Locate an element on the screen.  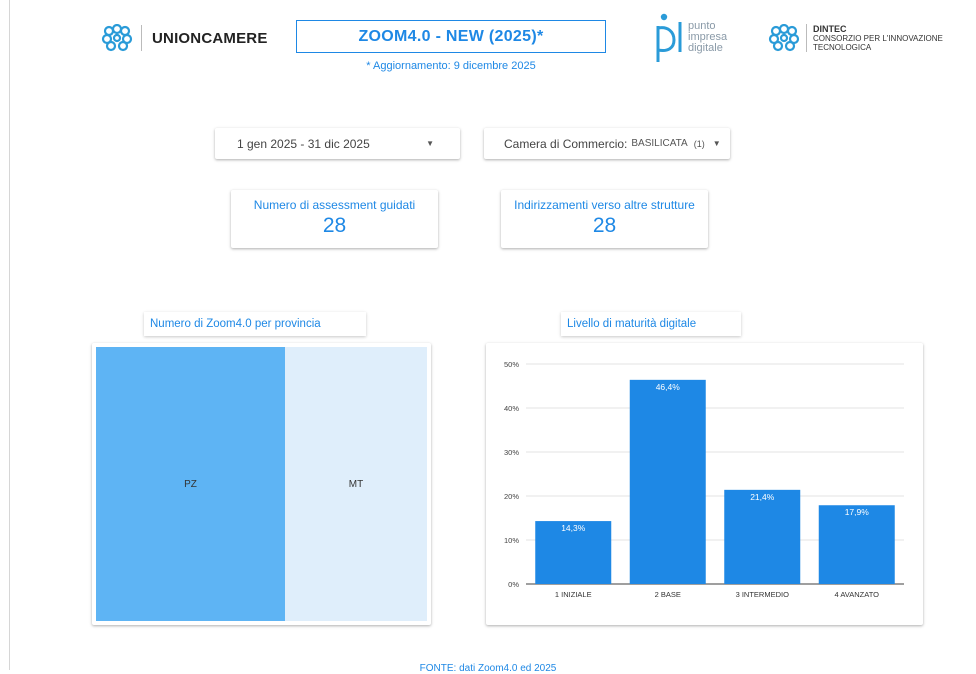
update-note: * Aggiornamento: 9 dicembre 2025 is located at coordinates (451, 66).